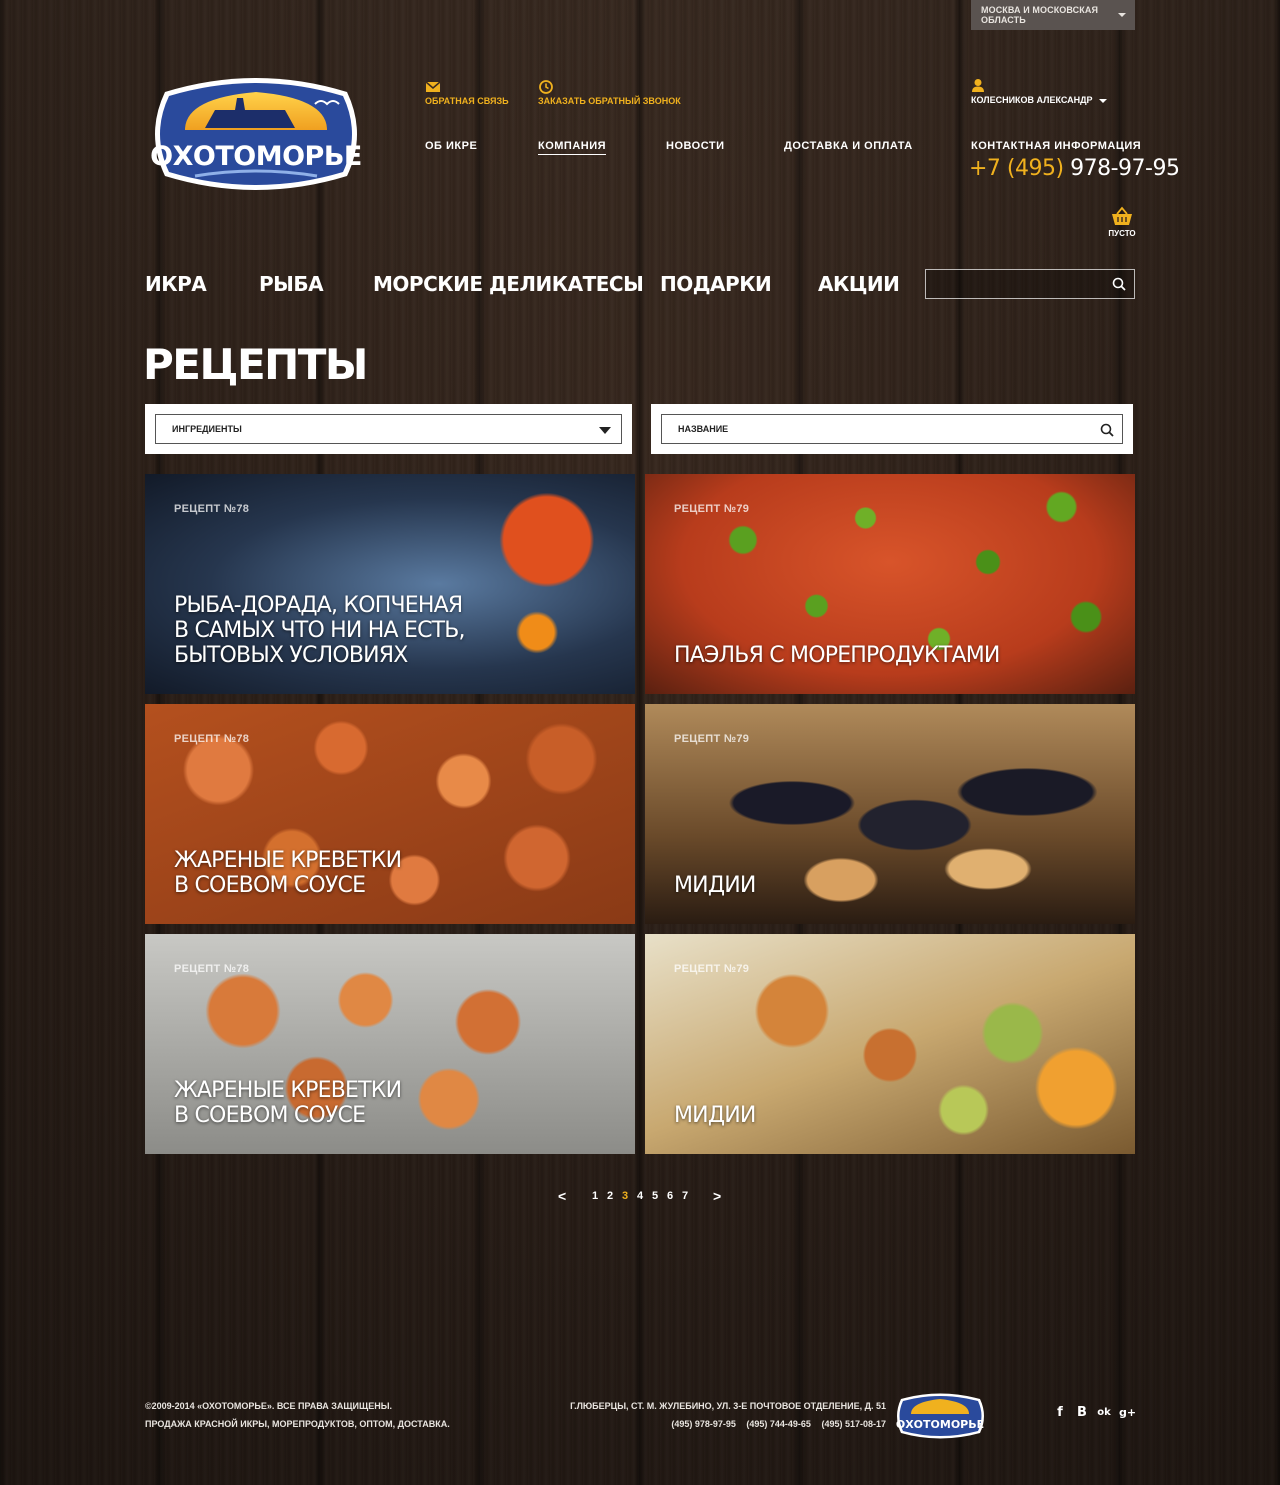  Describe the element at coordinates (778, 1424) in the screenshot. I see `footer-phone: (495) 744-49-65` at that location.